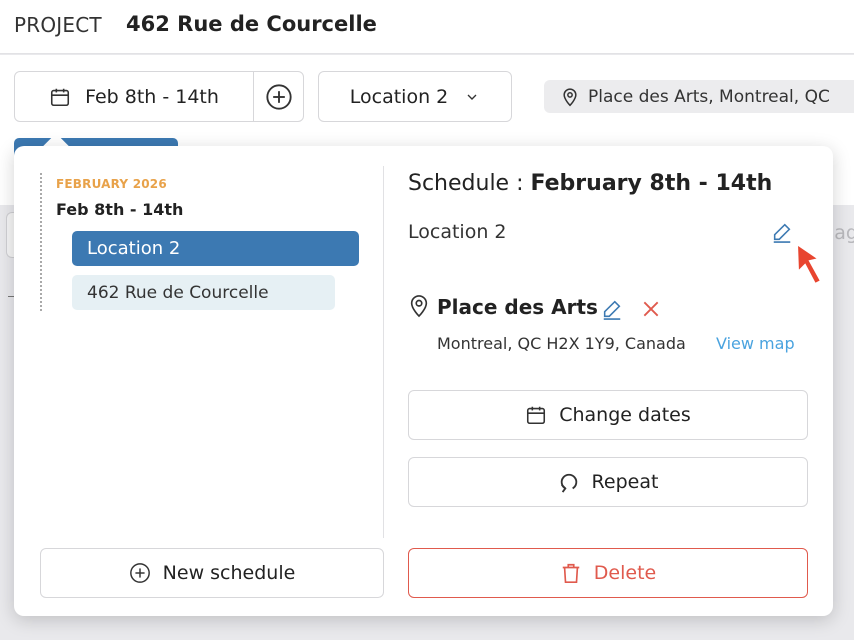 The height and width of the screenshot is (640, 854). Describe the element at coordinates (41, 242) in the screenshot. I see `timeline-line` at that location.